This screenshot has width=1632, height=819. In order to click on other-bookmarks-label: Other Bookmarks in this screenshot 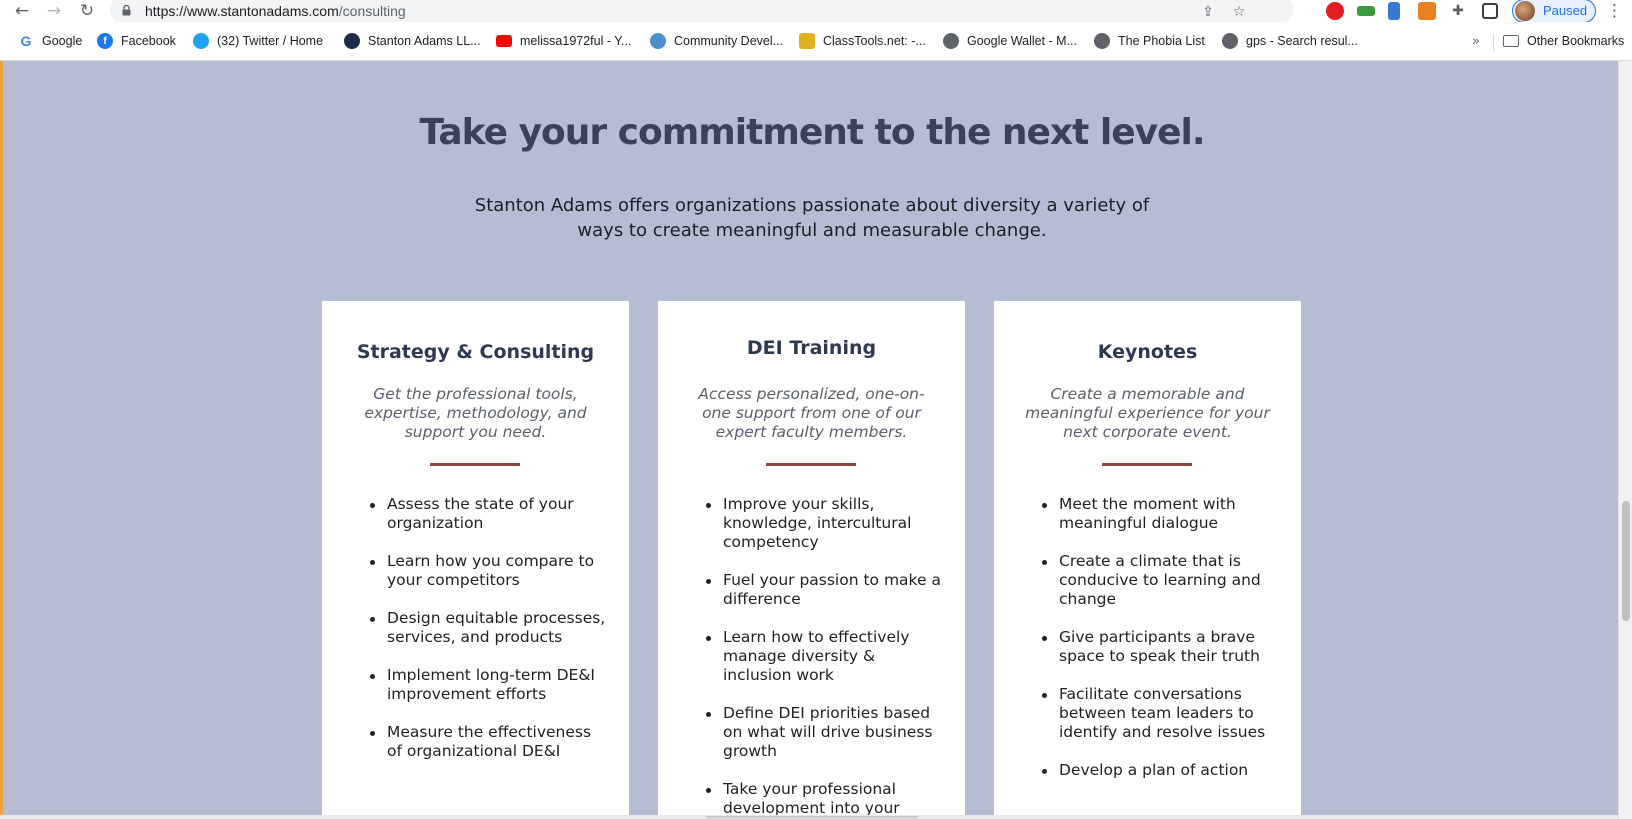, I will do `click(1576, 41)`.